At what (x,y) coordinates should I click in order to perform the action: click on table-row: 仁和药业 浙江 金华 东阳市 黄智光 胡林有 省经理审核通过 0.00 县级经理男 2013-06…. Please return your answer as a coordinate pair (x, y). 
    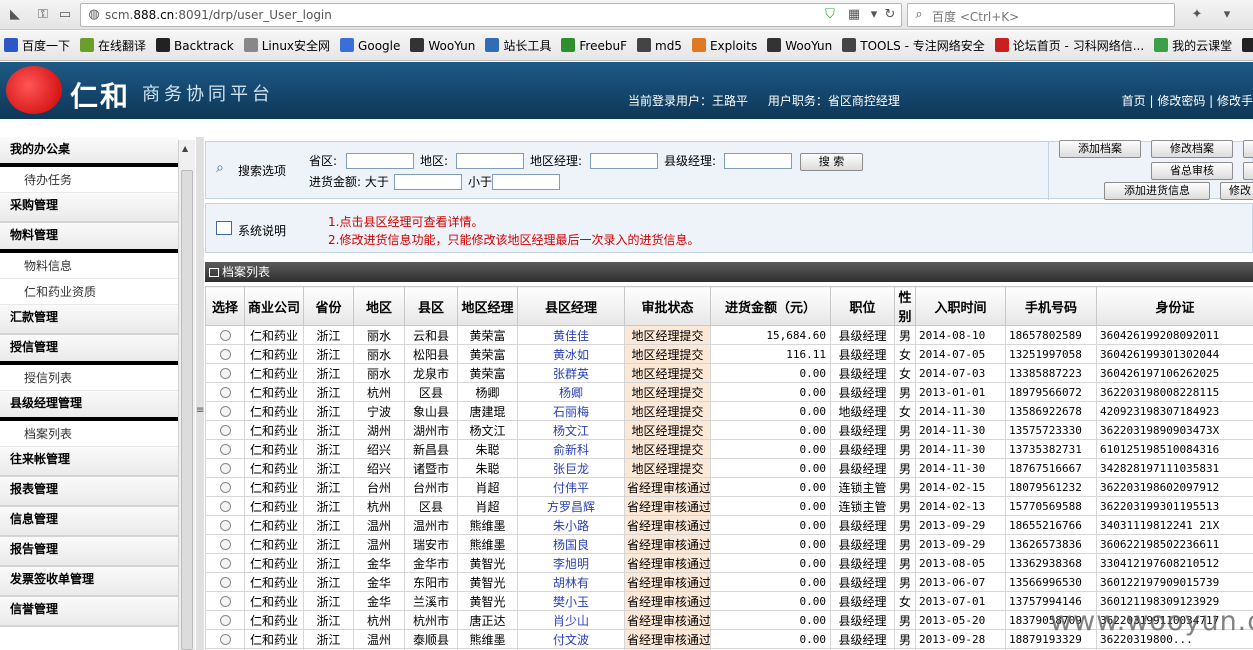
    Looking at the image, I should click on (729, 582).